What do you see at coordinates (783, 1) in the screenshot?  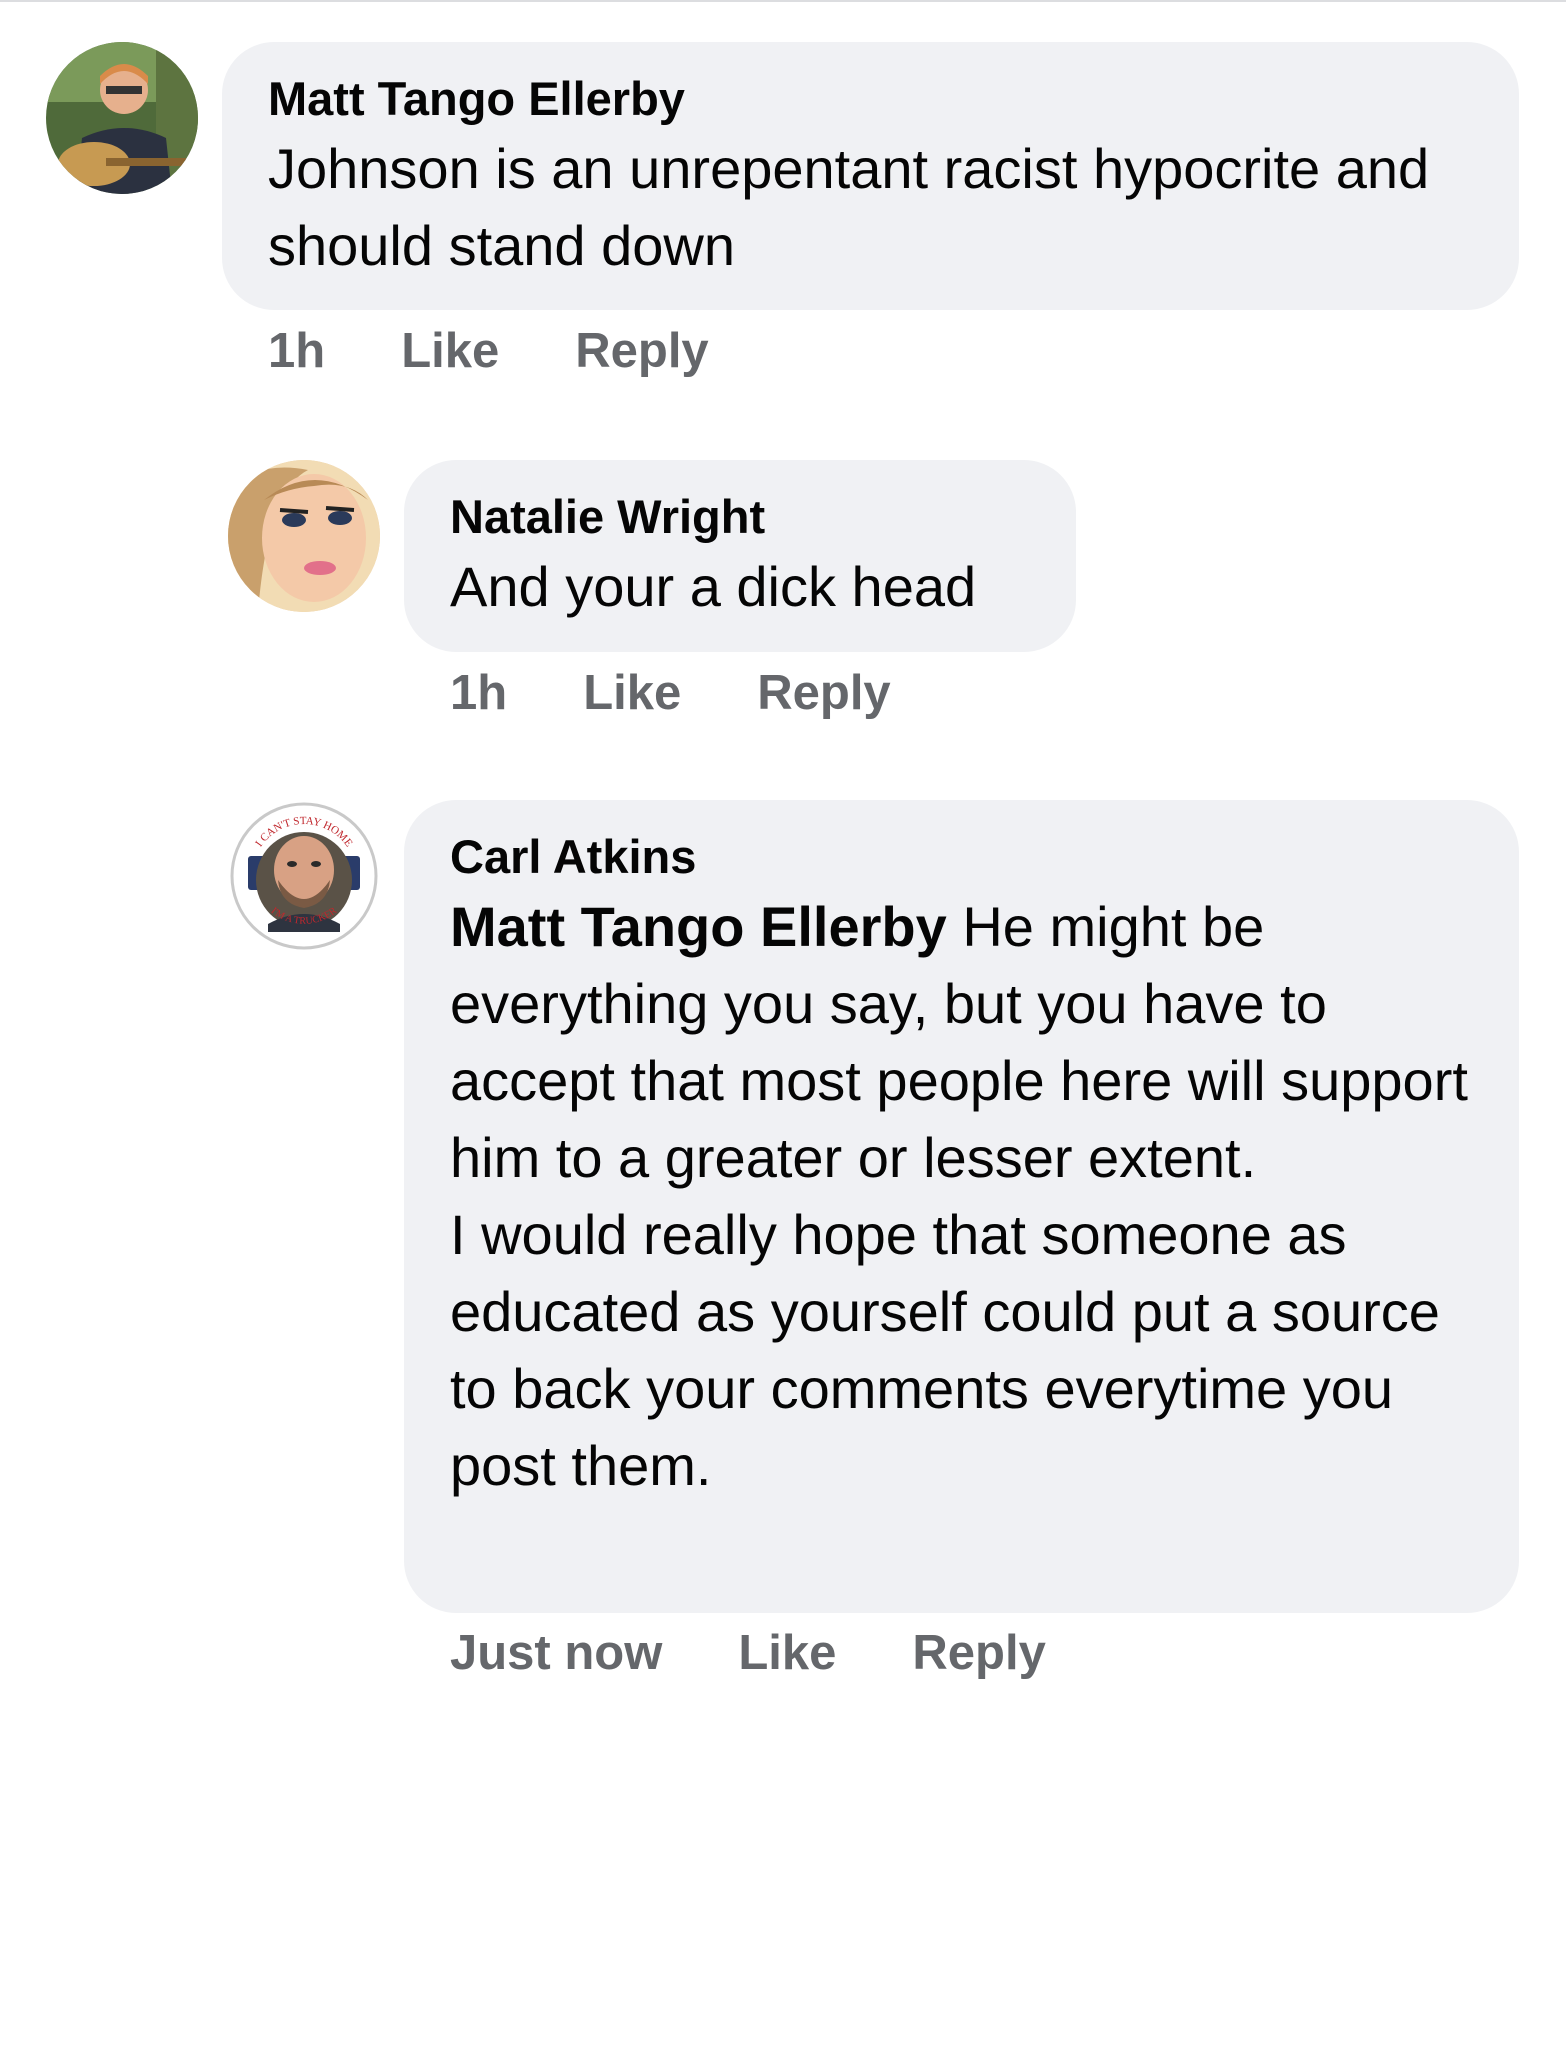 I see `top-divider` at bounding box center [783, 1].